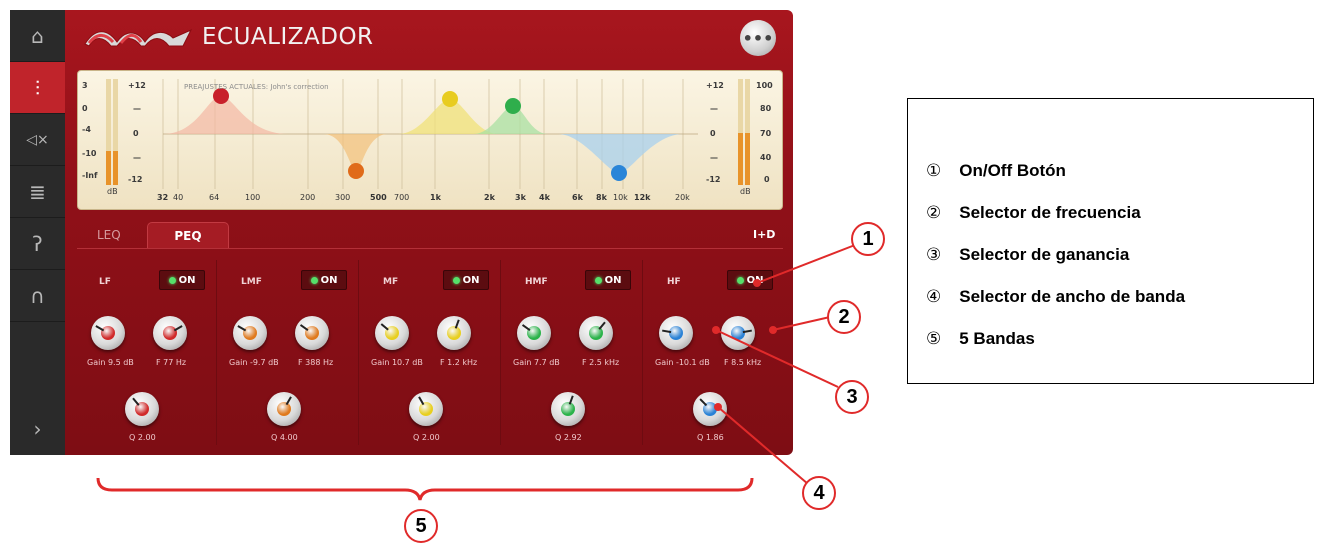 This screenshot has height=549, width=1322. I want to click on more-options-button: •••, so click(758, 38).